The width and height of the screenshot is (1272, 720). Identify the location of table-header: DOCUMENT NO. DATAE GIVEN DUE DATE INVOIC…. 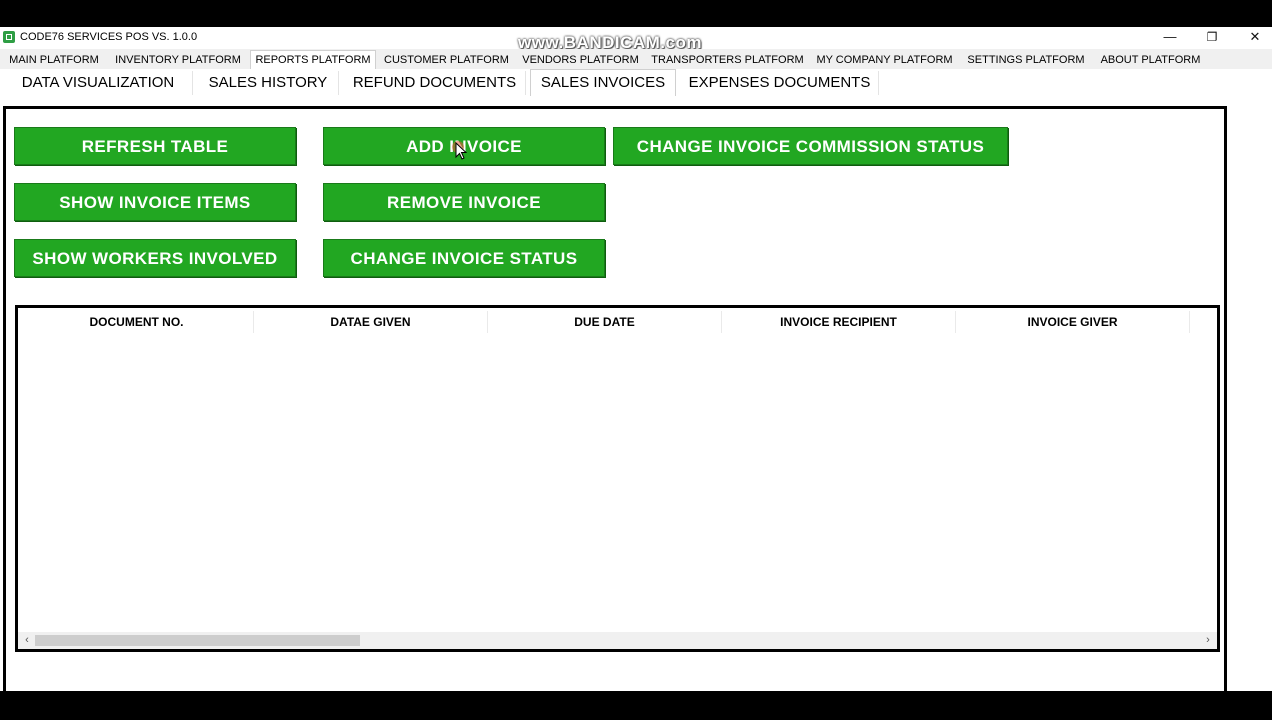
(606, 322).